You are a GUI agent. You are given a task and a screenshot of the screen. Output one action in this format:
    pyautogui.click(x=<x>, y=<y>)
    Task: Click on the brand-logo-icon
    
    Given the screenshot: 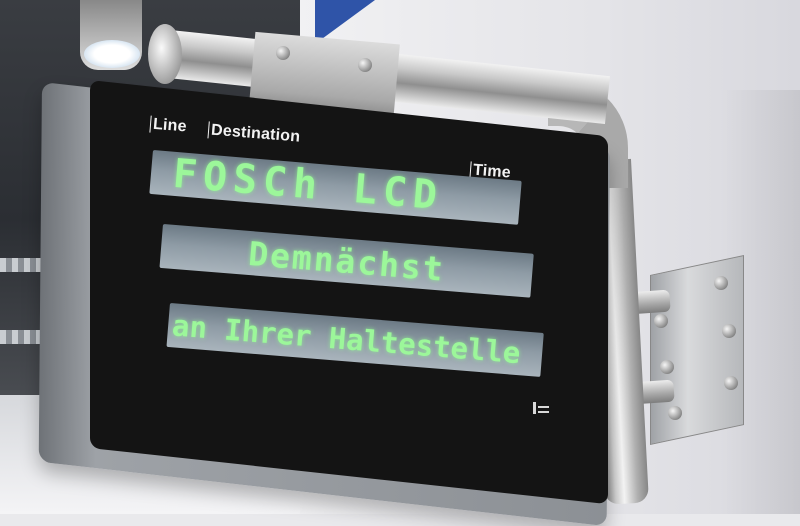 What is the action you would take?
    pyautogui.click(x=541, y=409)
    